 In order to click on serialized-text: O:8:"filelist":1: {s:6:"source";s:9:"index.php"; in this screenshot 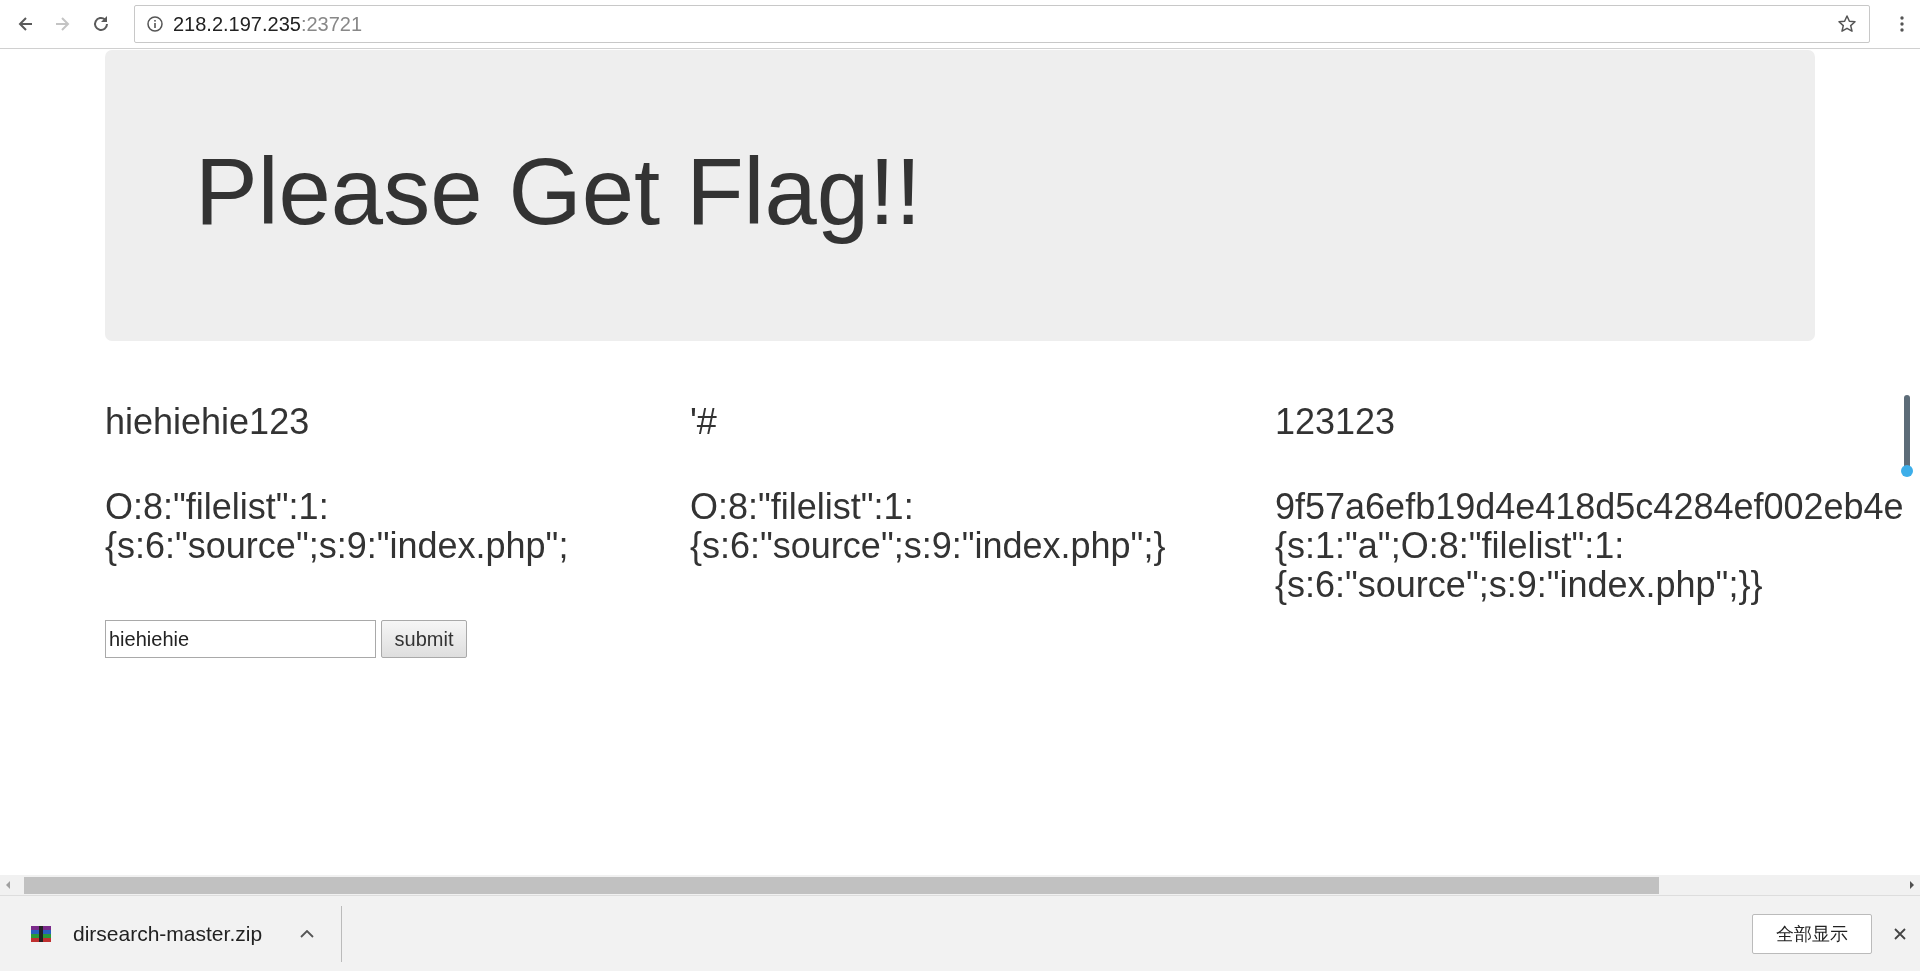, I will do `click(337, 526)`.